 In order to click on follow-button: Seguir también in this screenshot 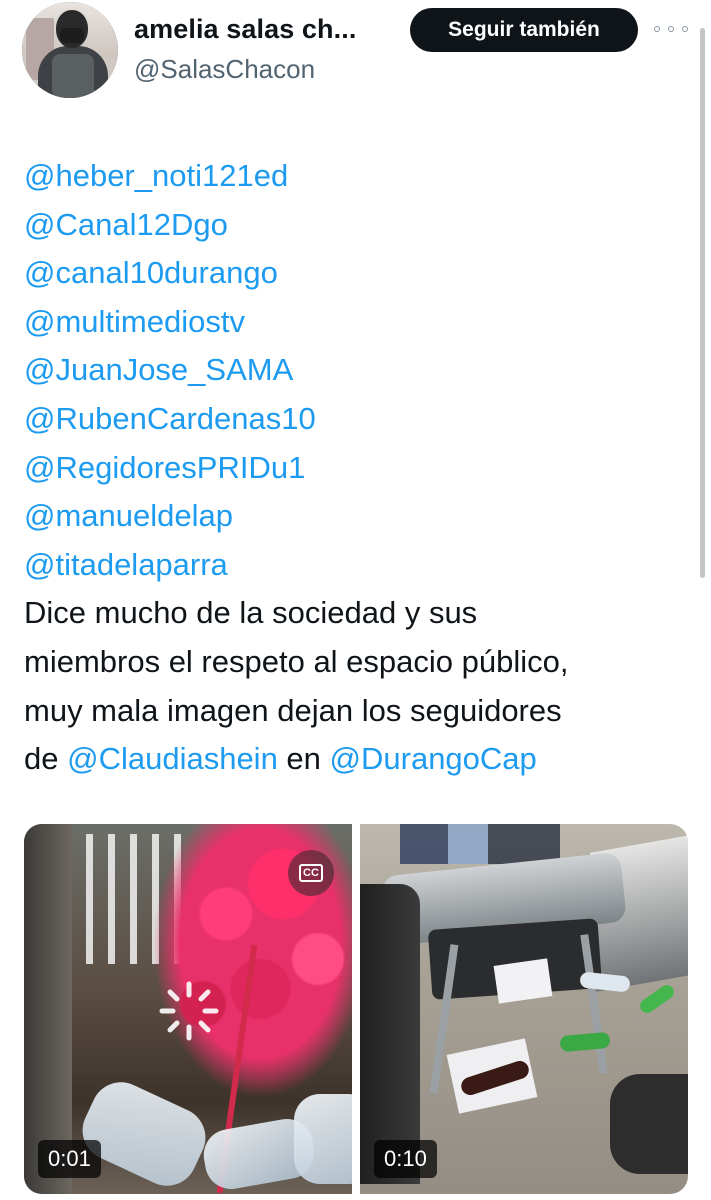, I will do `click(524, 30)`.